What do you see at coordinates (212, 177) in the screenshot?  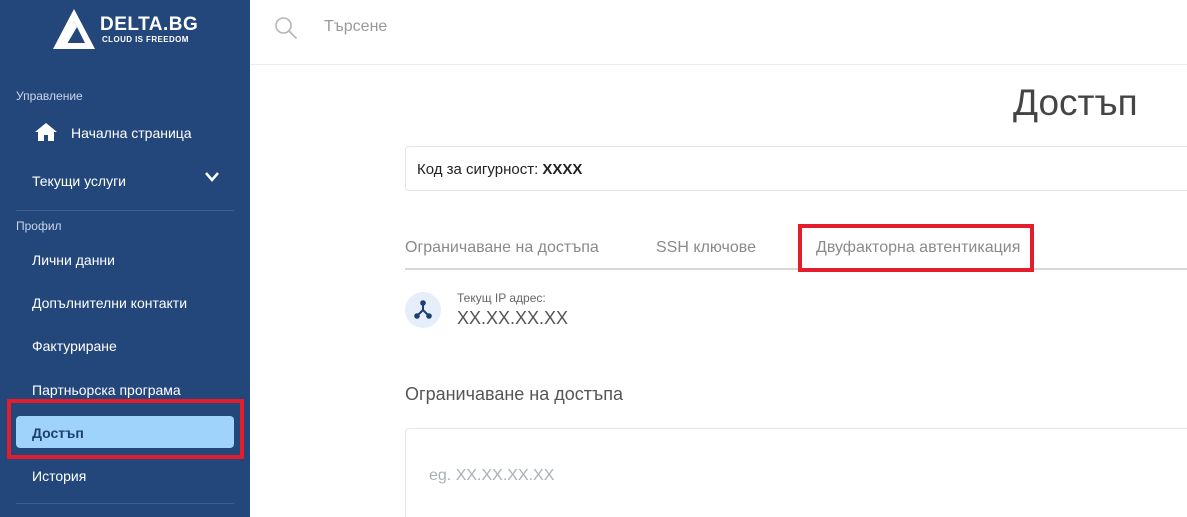 I see `chevron-down-icon` at bounding box center [212, 177].